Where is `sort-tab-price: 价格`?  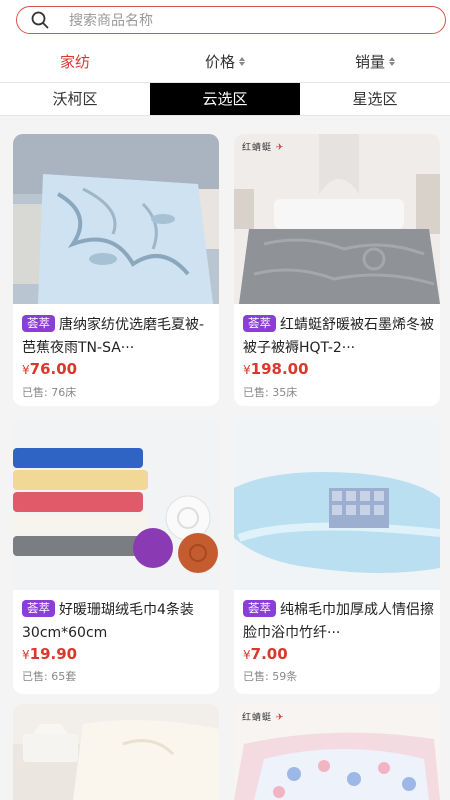 sort-tab-price: 价格 is located at coordinates (225, 61).